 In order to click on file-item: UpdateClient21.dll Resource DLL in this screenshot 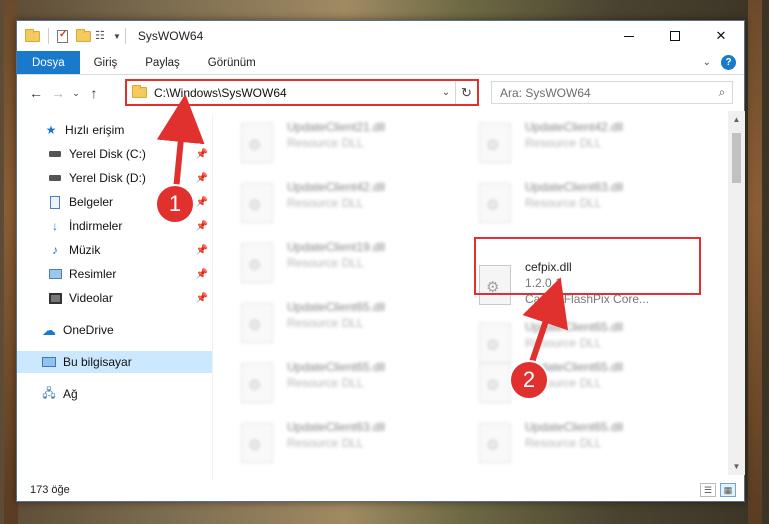, I will do `click(332, 147)`.